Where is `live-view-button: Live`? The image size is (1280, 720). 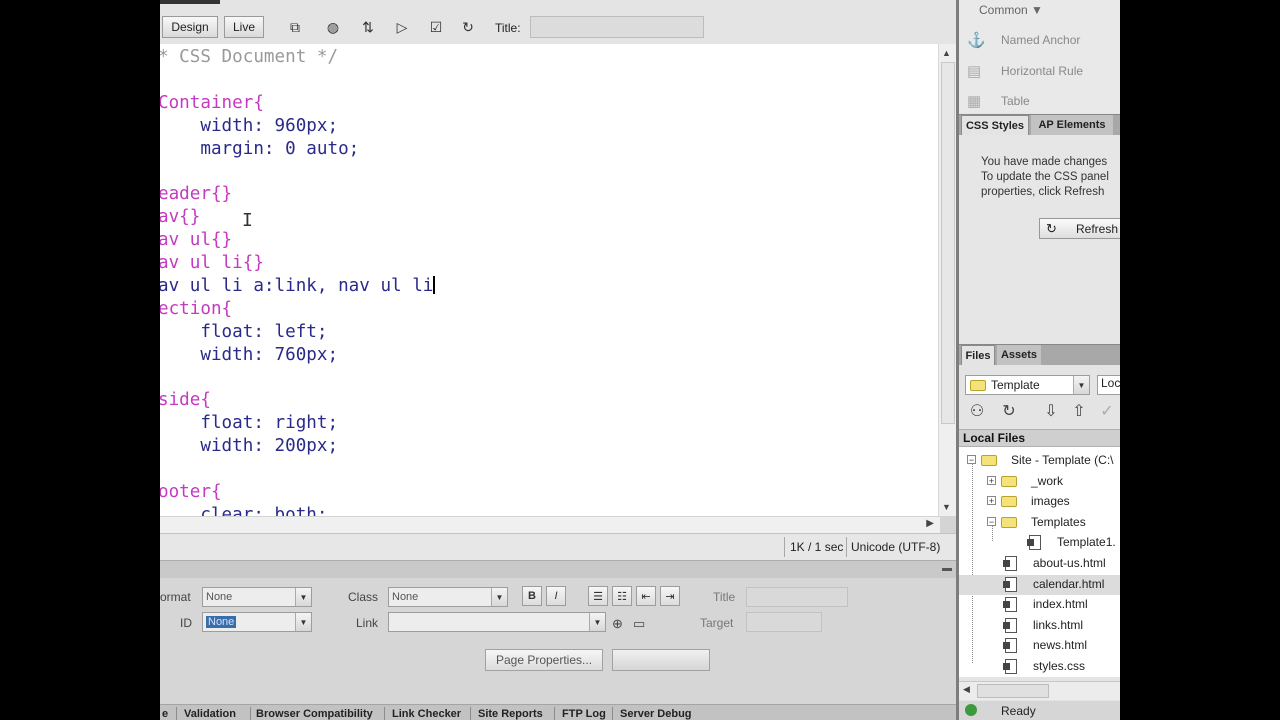
live-view-button: Live is located at coordinates (244, 27).